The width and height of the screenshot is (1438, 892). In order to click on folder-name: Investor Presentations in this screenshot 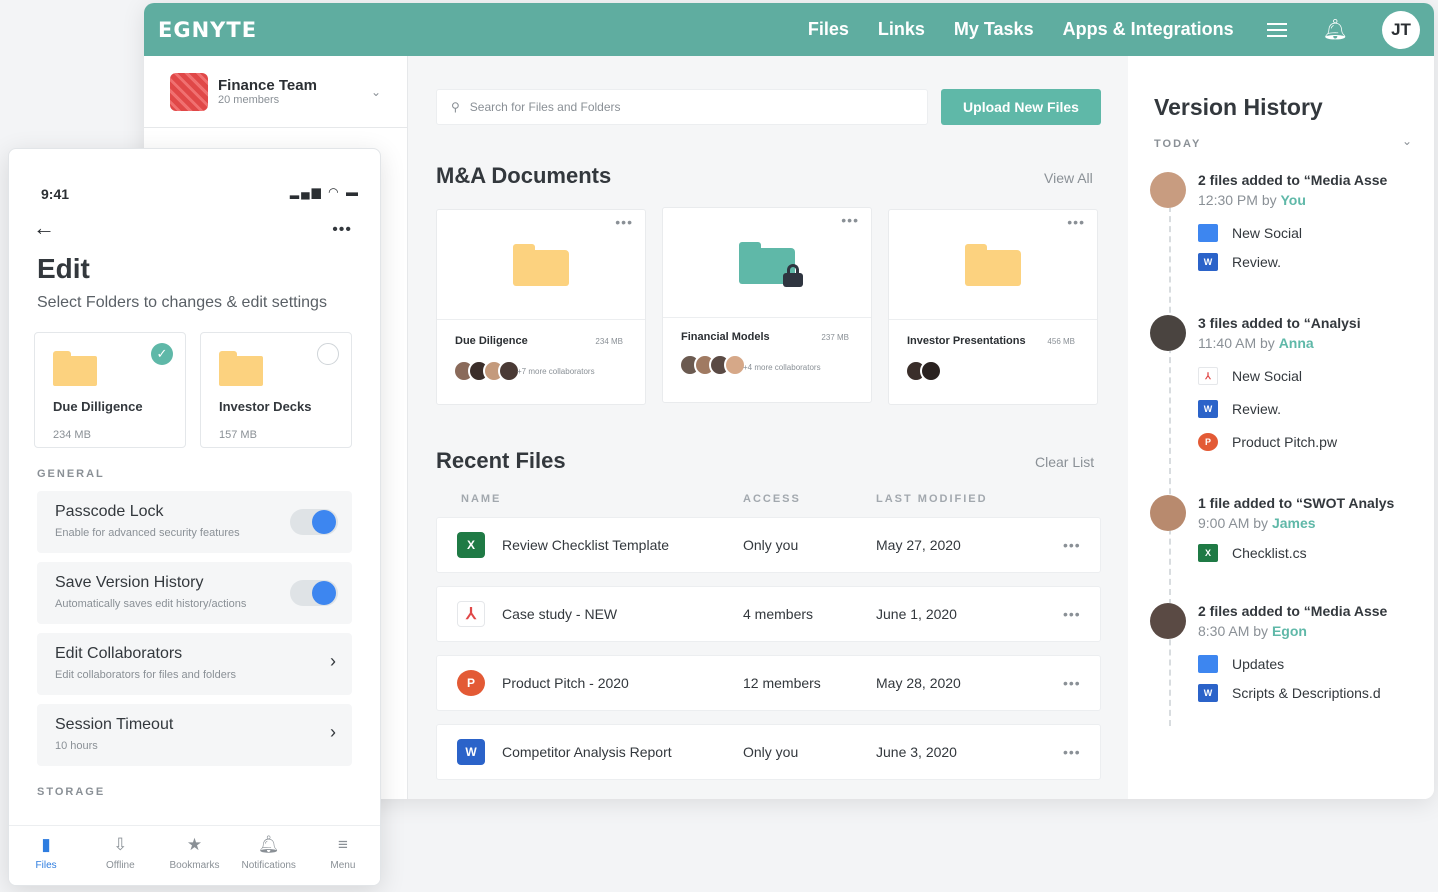, I will do `click(966, 341)`.